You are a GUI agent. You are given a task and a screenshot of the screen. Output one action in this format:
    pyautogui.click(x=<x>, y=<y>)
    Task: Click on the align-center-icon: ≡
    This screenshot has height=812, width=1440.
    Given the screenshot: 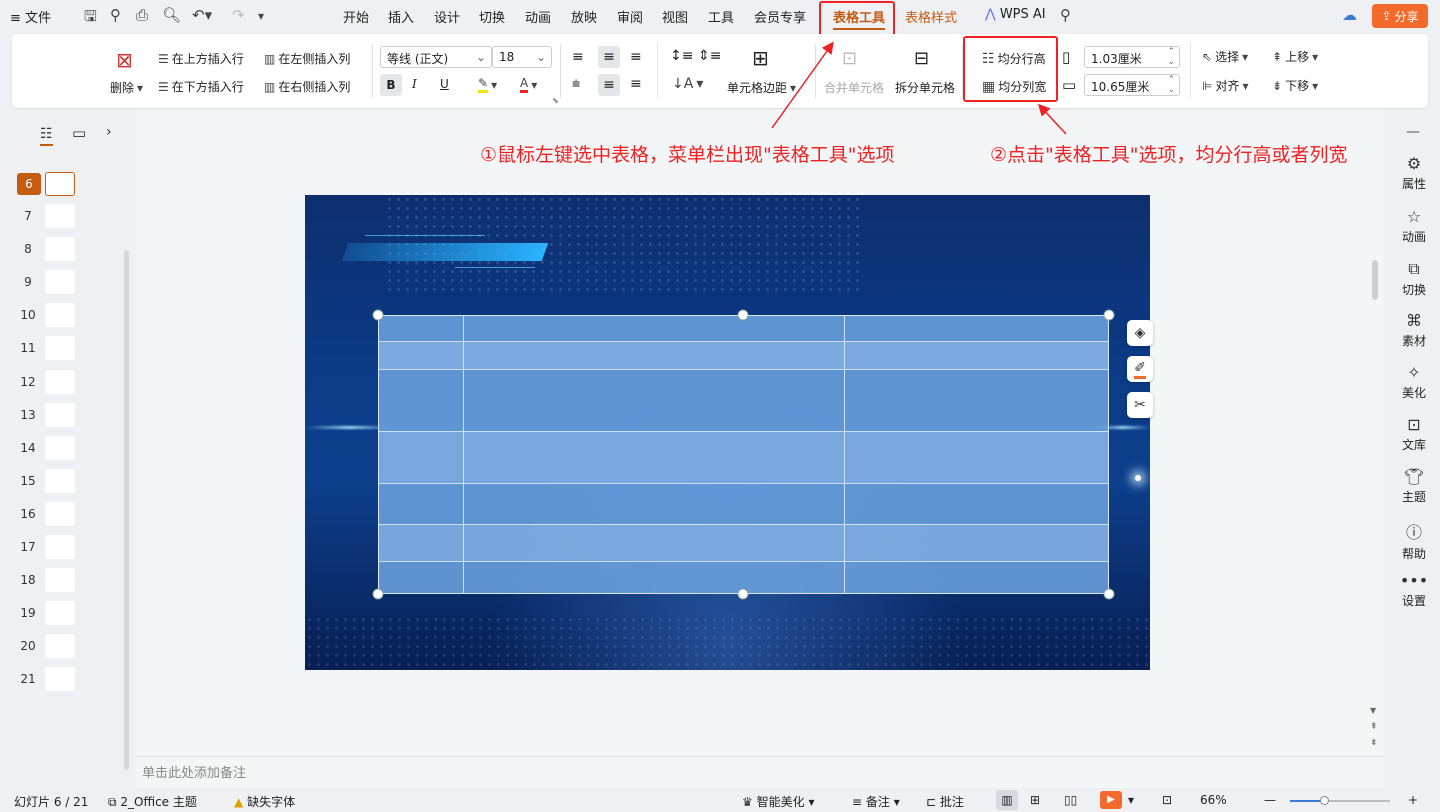 What is the action you would take?
    pyautogui.click(x=609, y=57)
    